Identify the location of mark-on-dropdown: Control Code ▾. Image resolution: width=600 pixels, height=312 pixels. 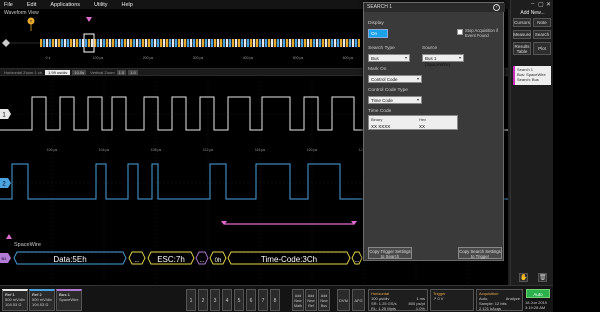
(395, 79).